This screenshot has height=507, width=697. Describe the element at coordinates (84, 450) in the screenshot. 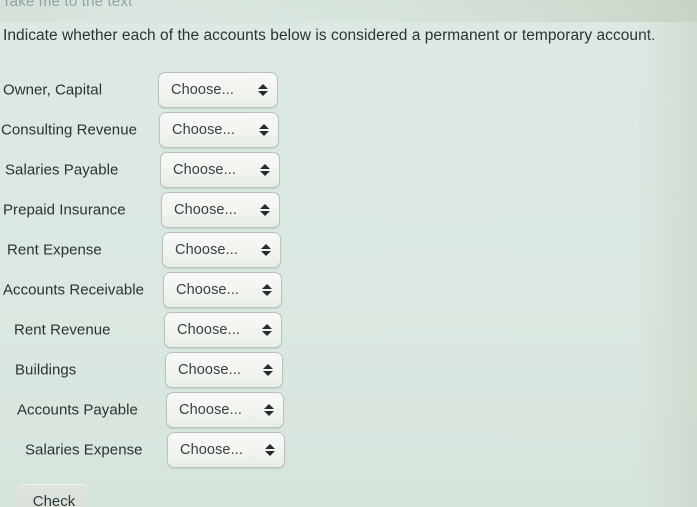

I see `account-name-label: Salaries Expense` at that location.